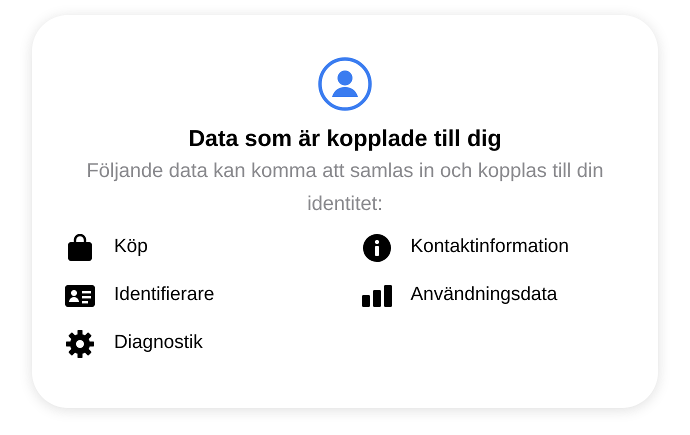 The height and width of the screenshot is (435, 690). I want to click on item-label: Användningsdata, so click(484, 295).